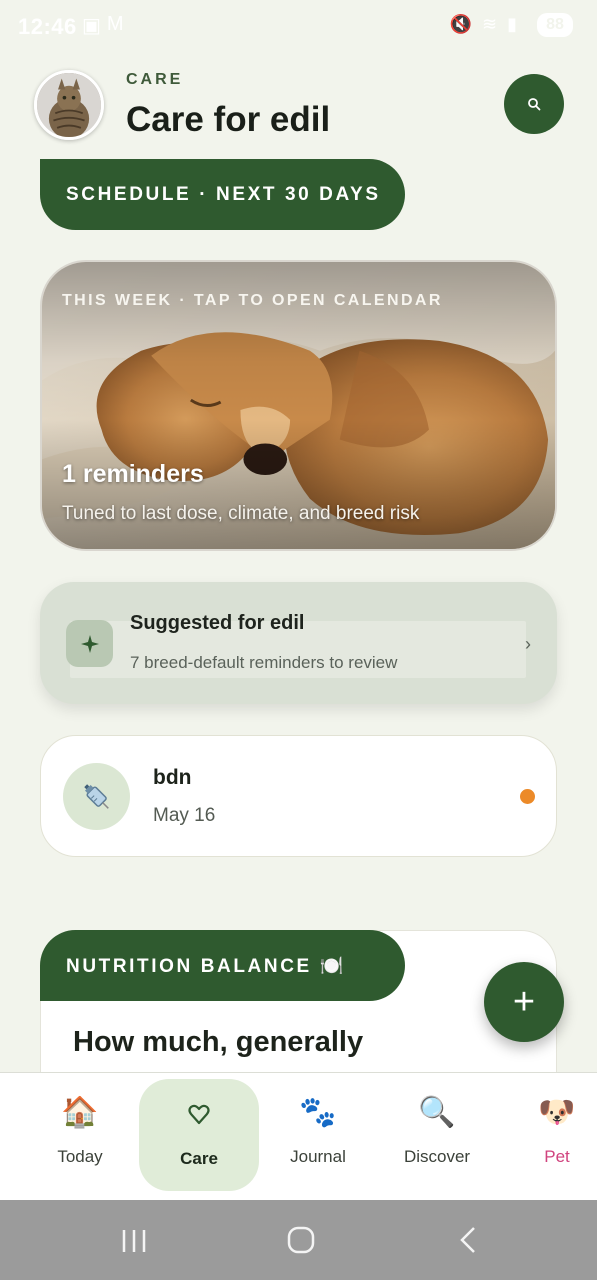 This screenshot has height=1280, width=597. Describe the element at coordinates (437, 1156) in the screenshot. I see `nav-label-discover: Discover` at that location.